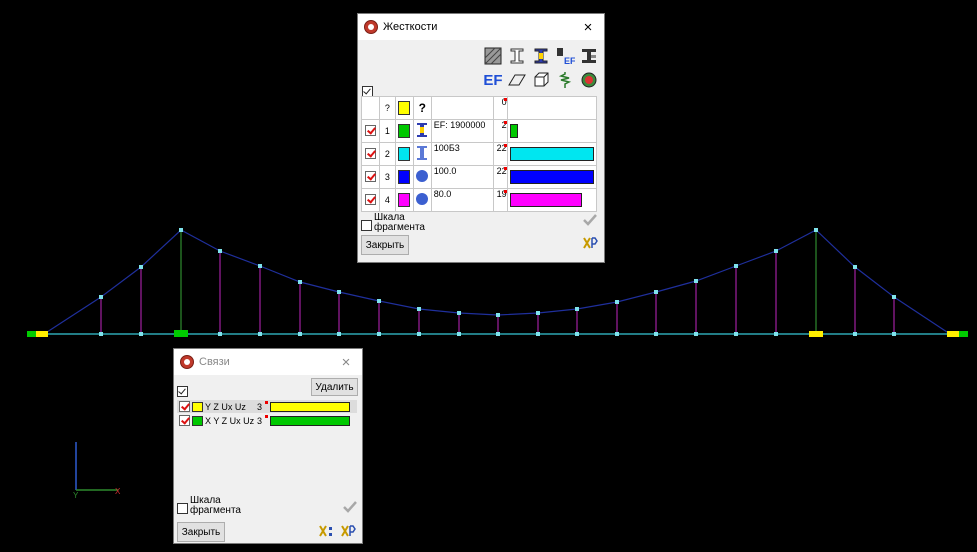 This screenshot has width=977, height=552. I want to click on delete-button: Удалить, so click(334, 387).